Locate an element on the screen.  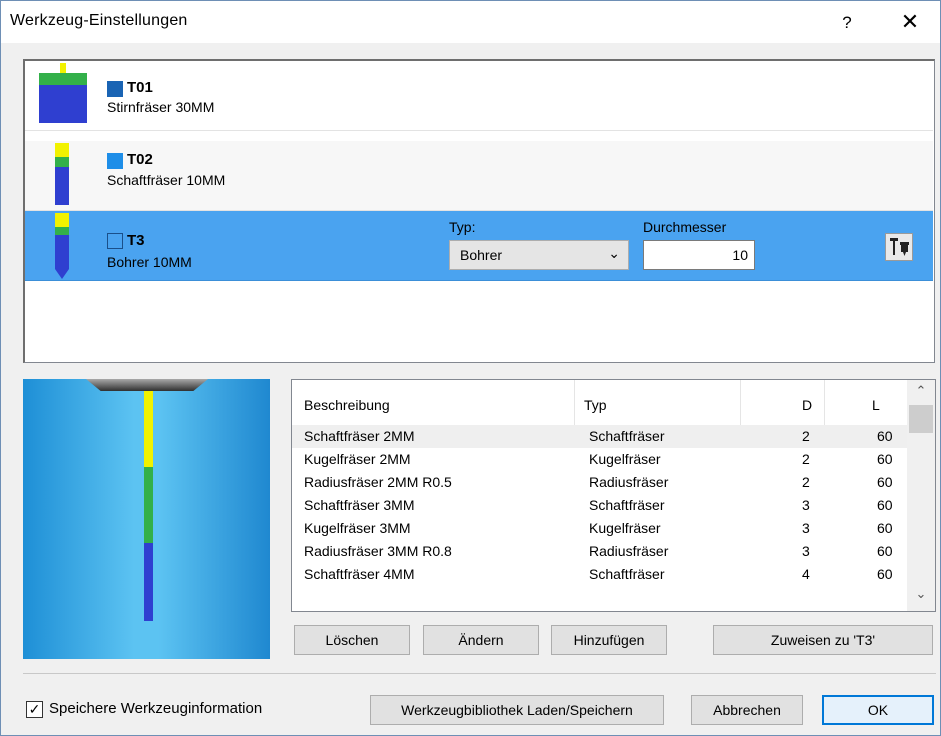
checkmark-icon: ✓ is located at coordinates (34, 709).